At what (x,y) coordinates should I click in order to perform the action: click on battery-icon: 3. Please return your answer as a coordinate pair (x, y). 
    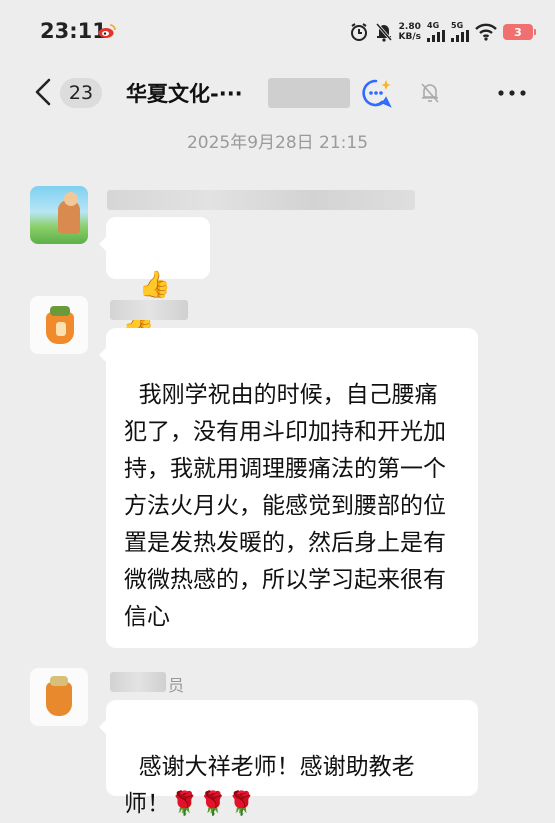
    Looking at the image, I should click on (519, 32).